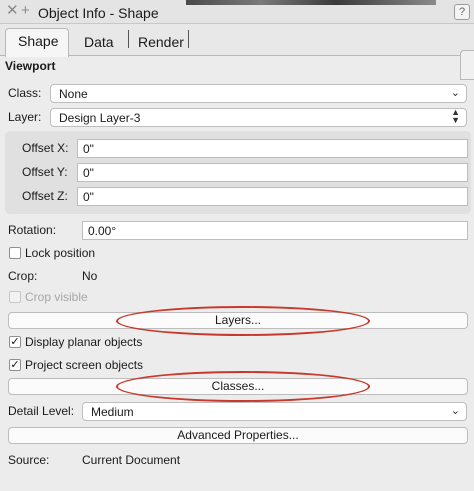  Describe the element at coordinates (98, 13) in the screenshot. I see `window-title: Object Info - Shape` at that location.